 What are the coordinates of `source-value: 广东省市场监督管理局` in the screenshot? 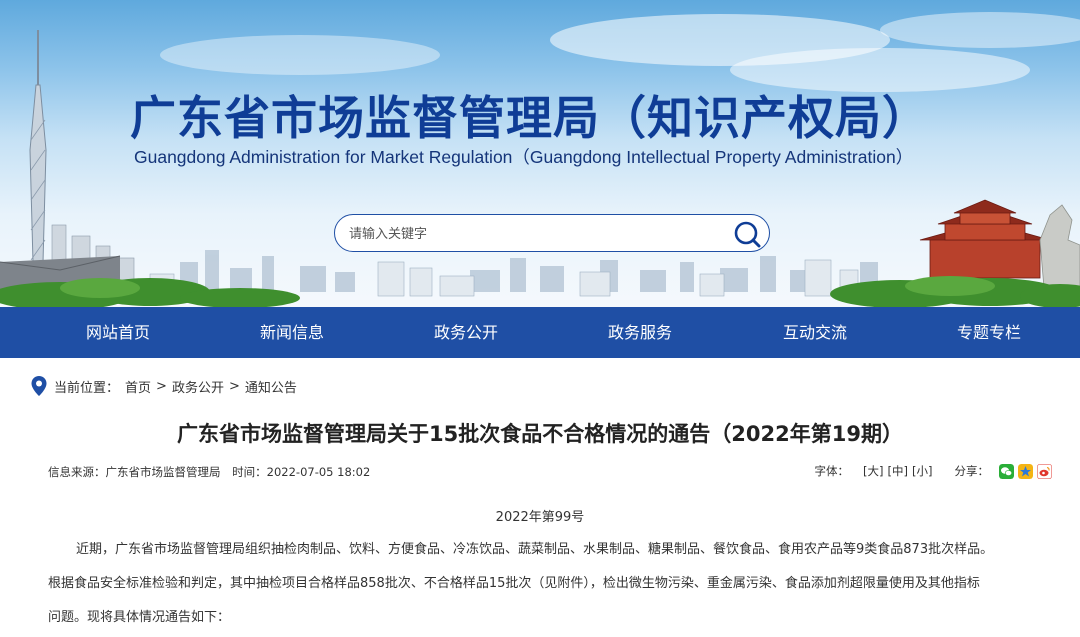 It's located at (163, 472).